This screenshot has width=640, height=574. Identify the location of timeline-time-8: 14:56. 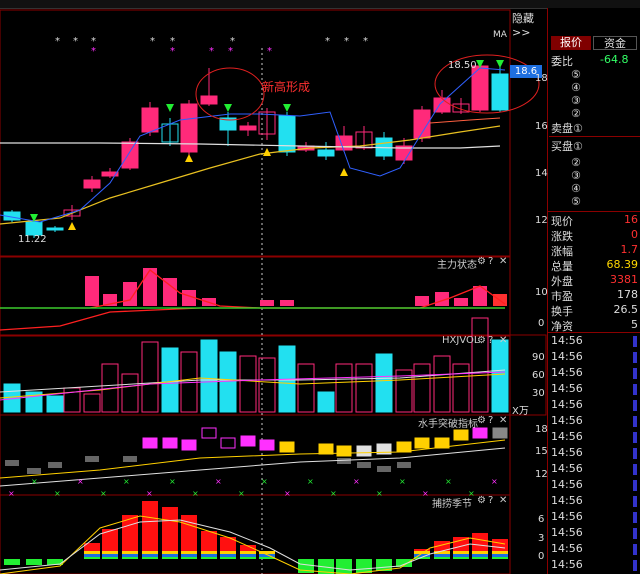
(567, 468).